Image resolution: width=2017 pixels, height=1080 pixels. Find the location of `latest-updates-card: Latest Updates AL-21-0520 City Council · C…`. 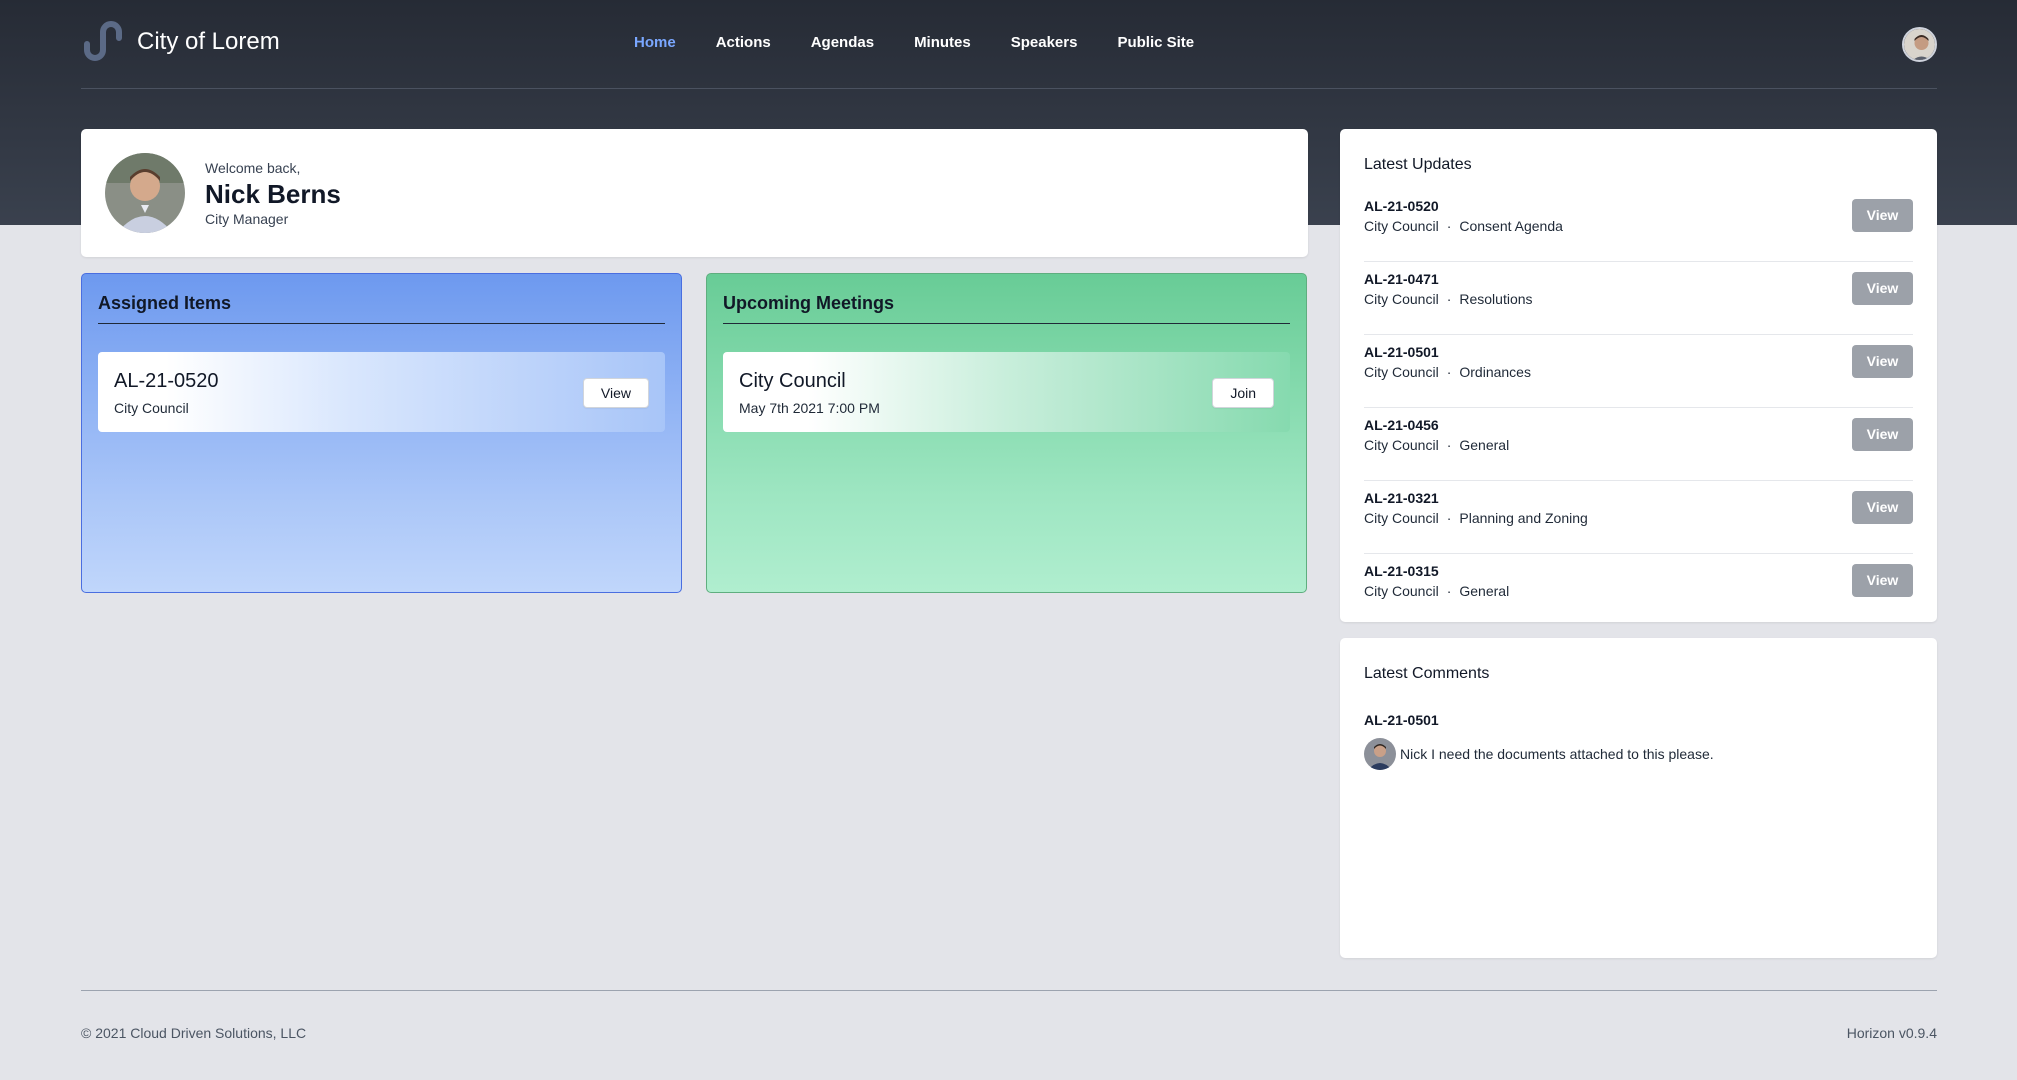

latest-updates-card: Latest Updates AL-21-0520 City Council · C… is located at coordinates (1638, 375).